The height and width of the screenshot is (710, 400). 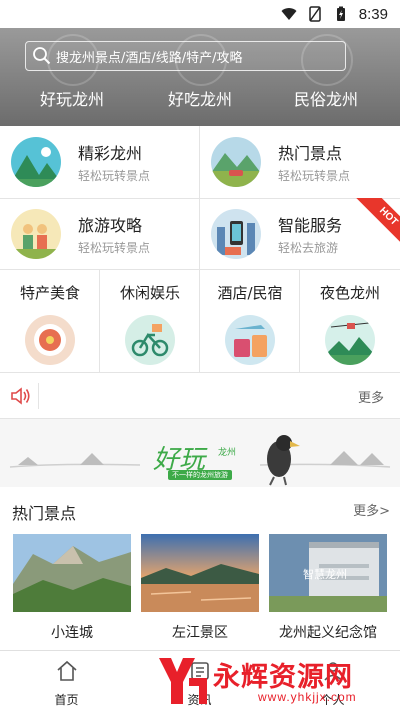 What do you see at coordinates (71, 99) in the screenshot?
I see `nav-fun-label: 好玩龙州` at bounding box center [71, 99].